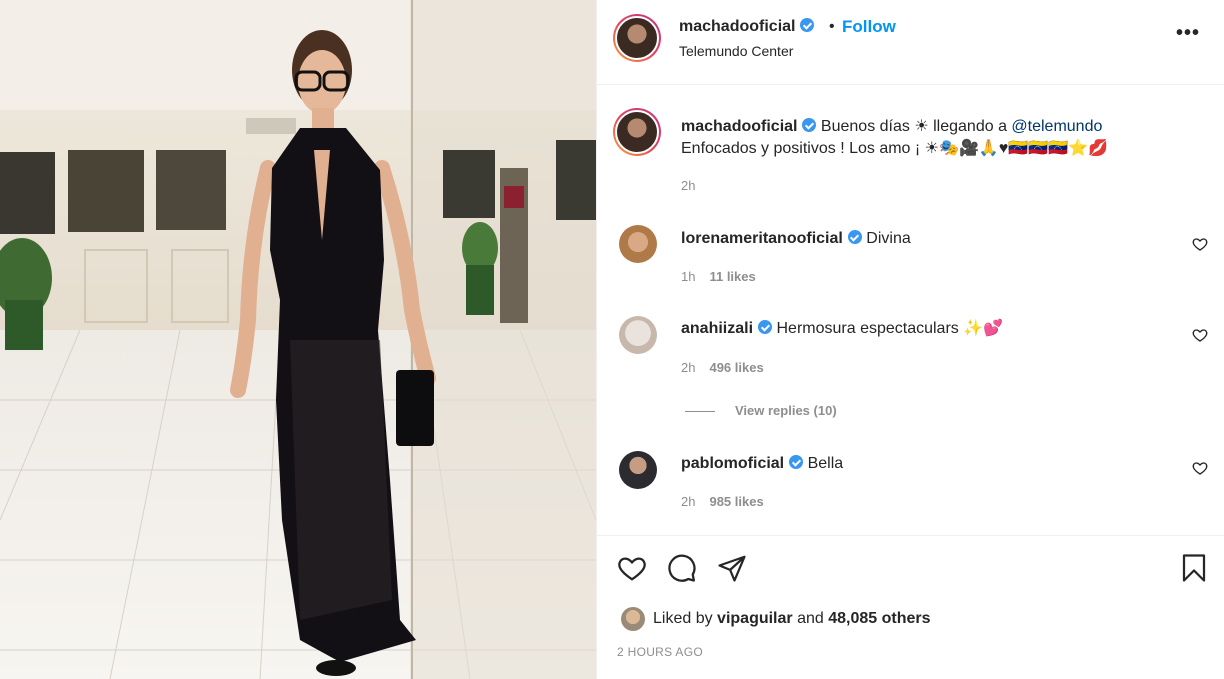 This screenshot has height=679, width=1224. I want to click on post-timestamp: 2 HOURS AGO, so click(660, 652).